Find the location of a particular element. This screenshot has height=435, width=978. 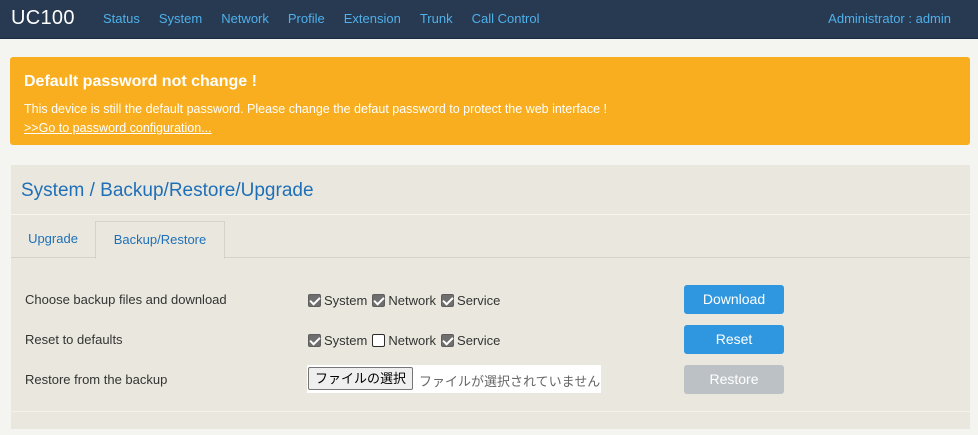

reset-label: Reset to defaults is located at coordinates (74, 339).